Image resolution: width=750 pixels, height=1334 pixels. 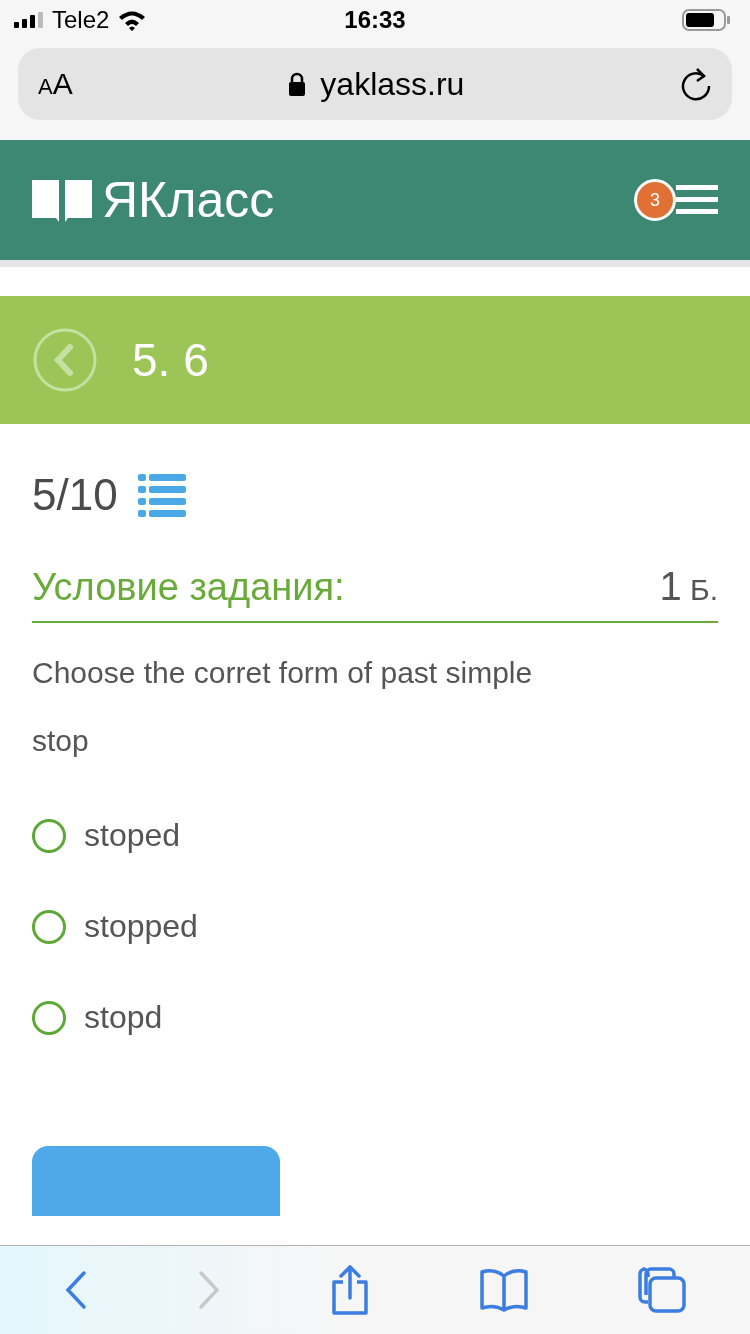 What do you see at coordinates (29, 20) in the screenshot?
I see `signal-icon` at bounding box center [29, 20].